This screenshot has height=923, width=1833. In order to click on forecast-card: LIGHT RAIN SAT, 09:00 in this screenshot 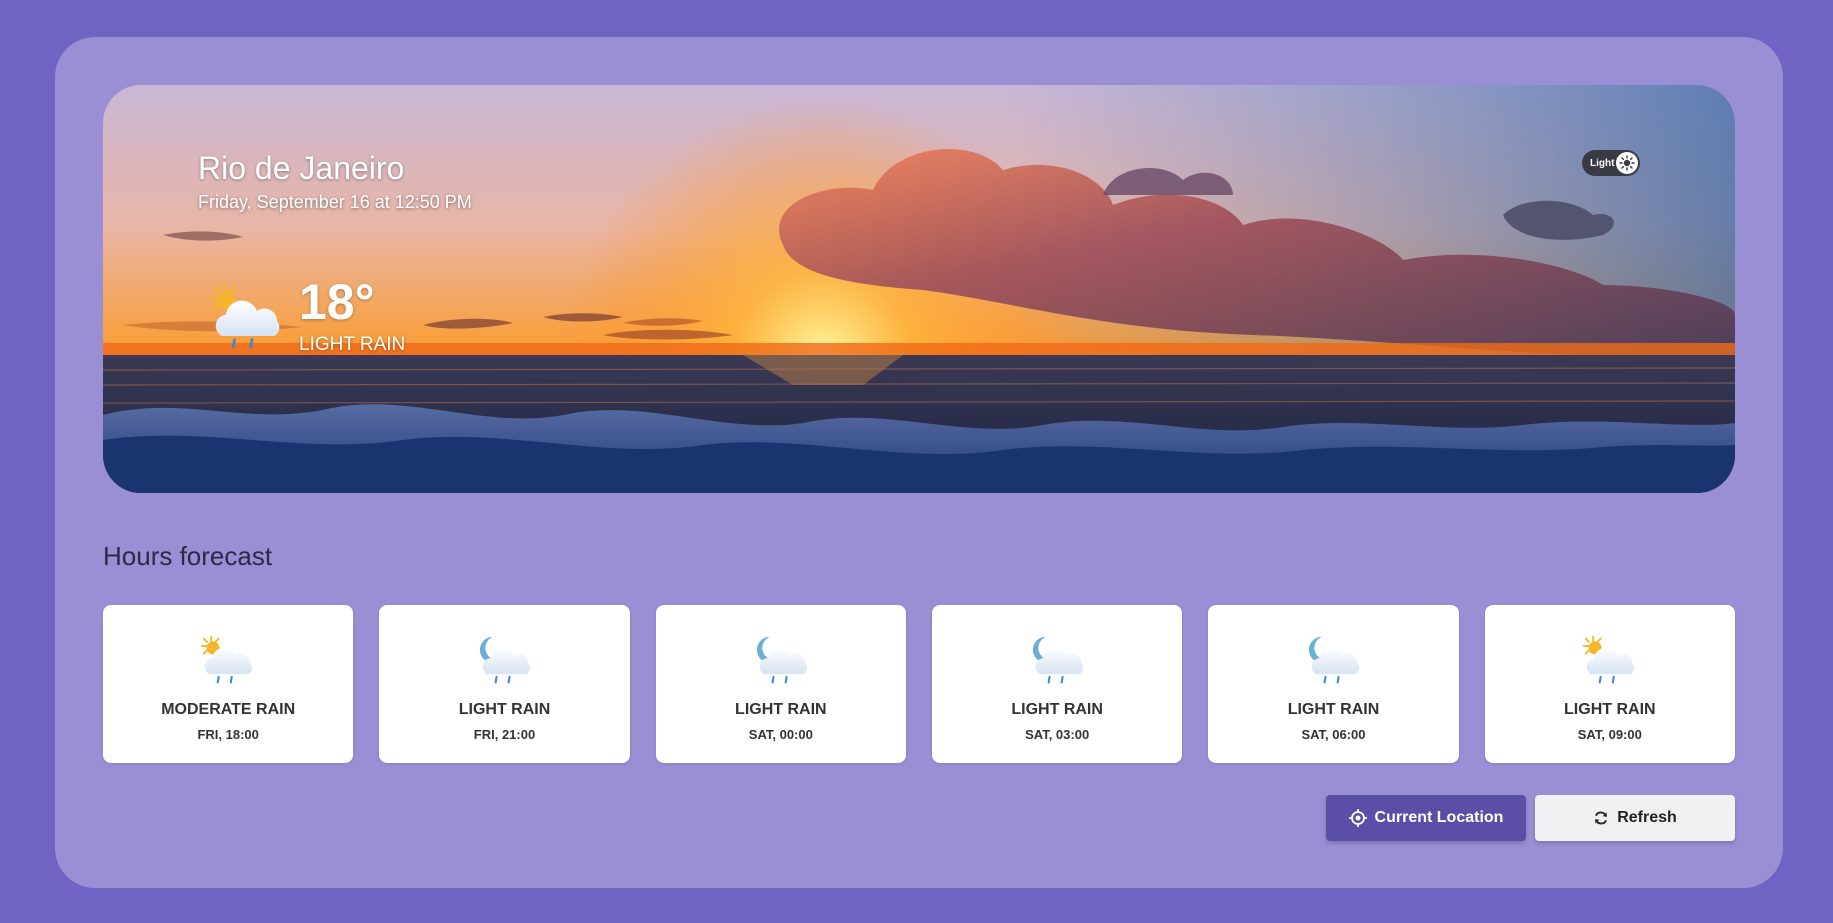, I will do `click(1609, 684)`.